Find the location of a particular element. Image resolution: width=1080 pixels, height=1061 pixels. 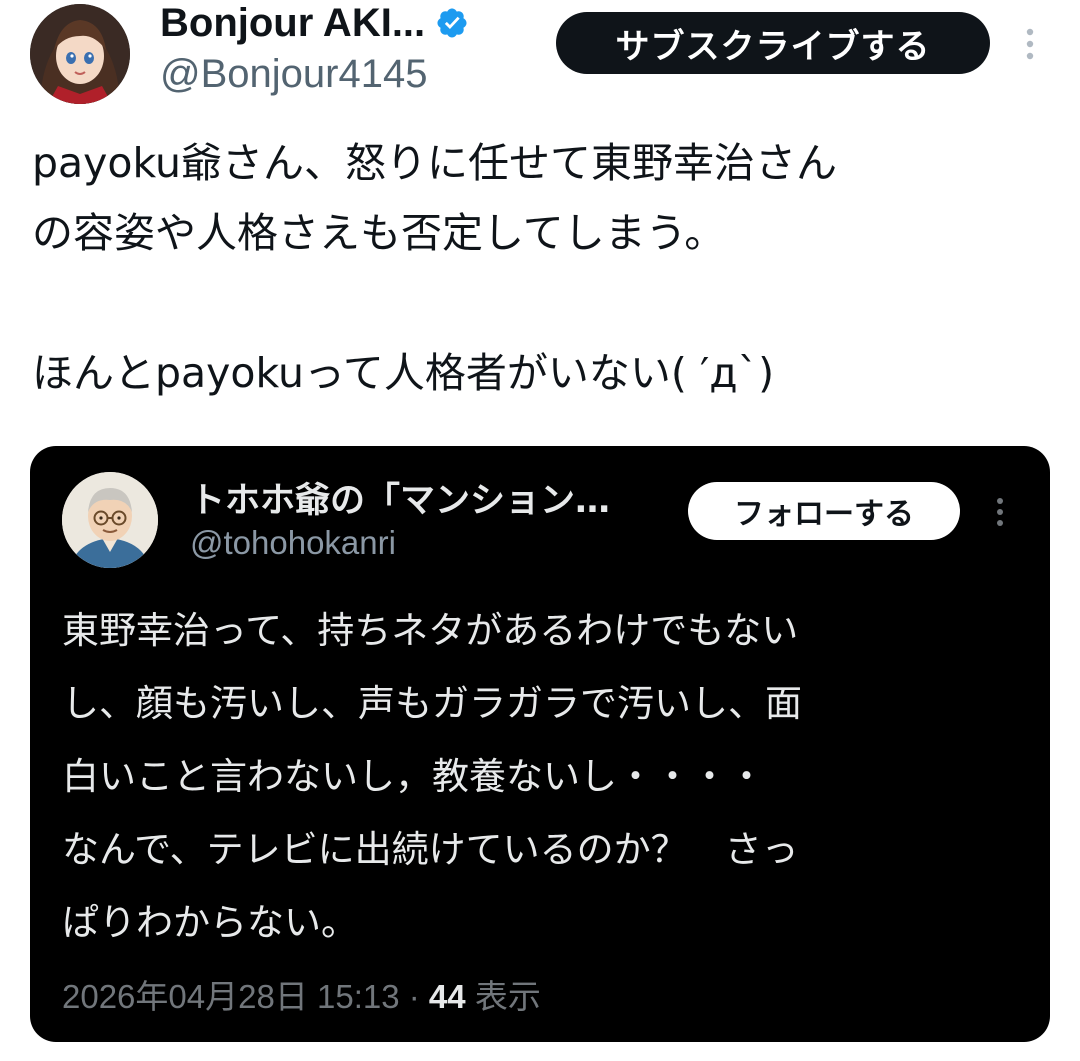

tweet-line: の容姿や人格さえも否定してしまう。 is located at coordinates (379, 233).